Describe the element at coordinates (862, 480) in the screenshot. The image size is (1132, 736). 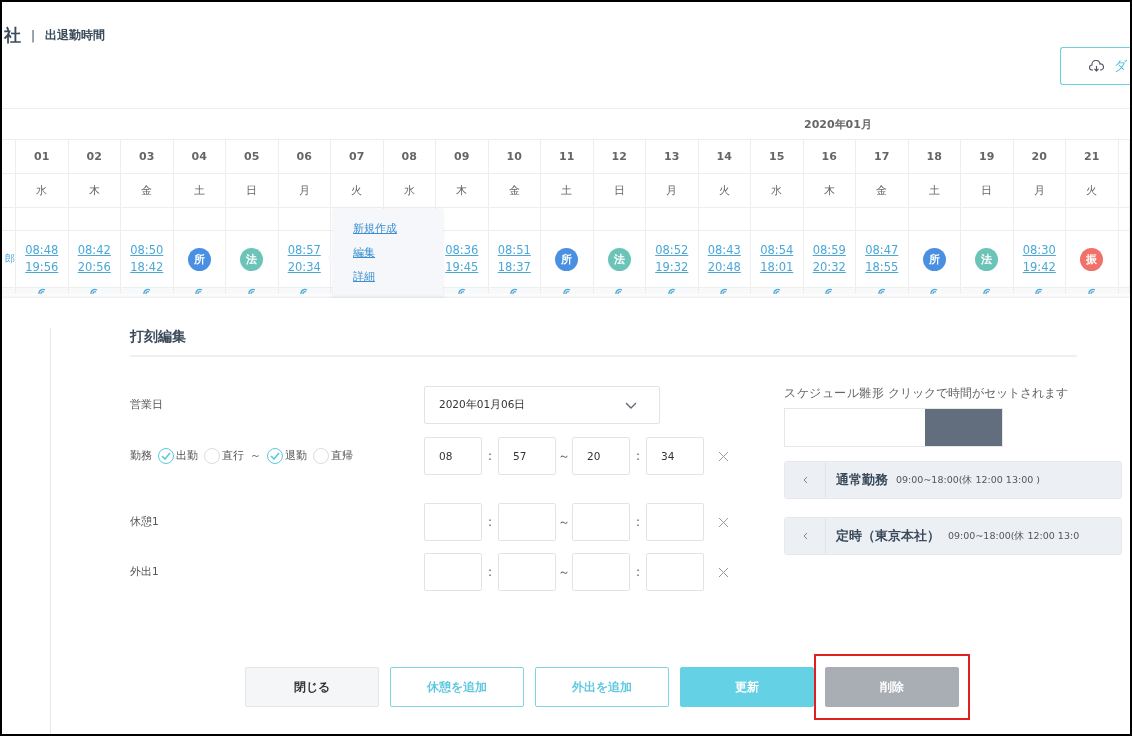
I see `template-name: 通常勤務` at that location.